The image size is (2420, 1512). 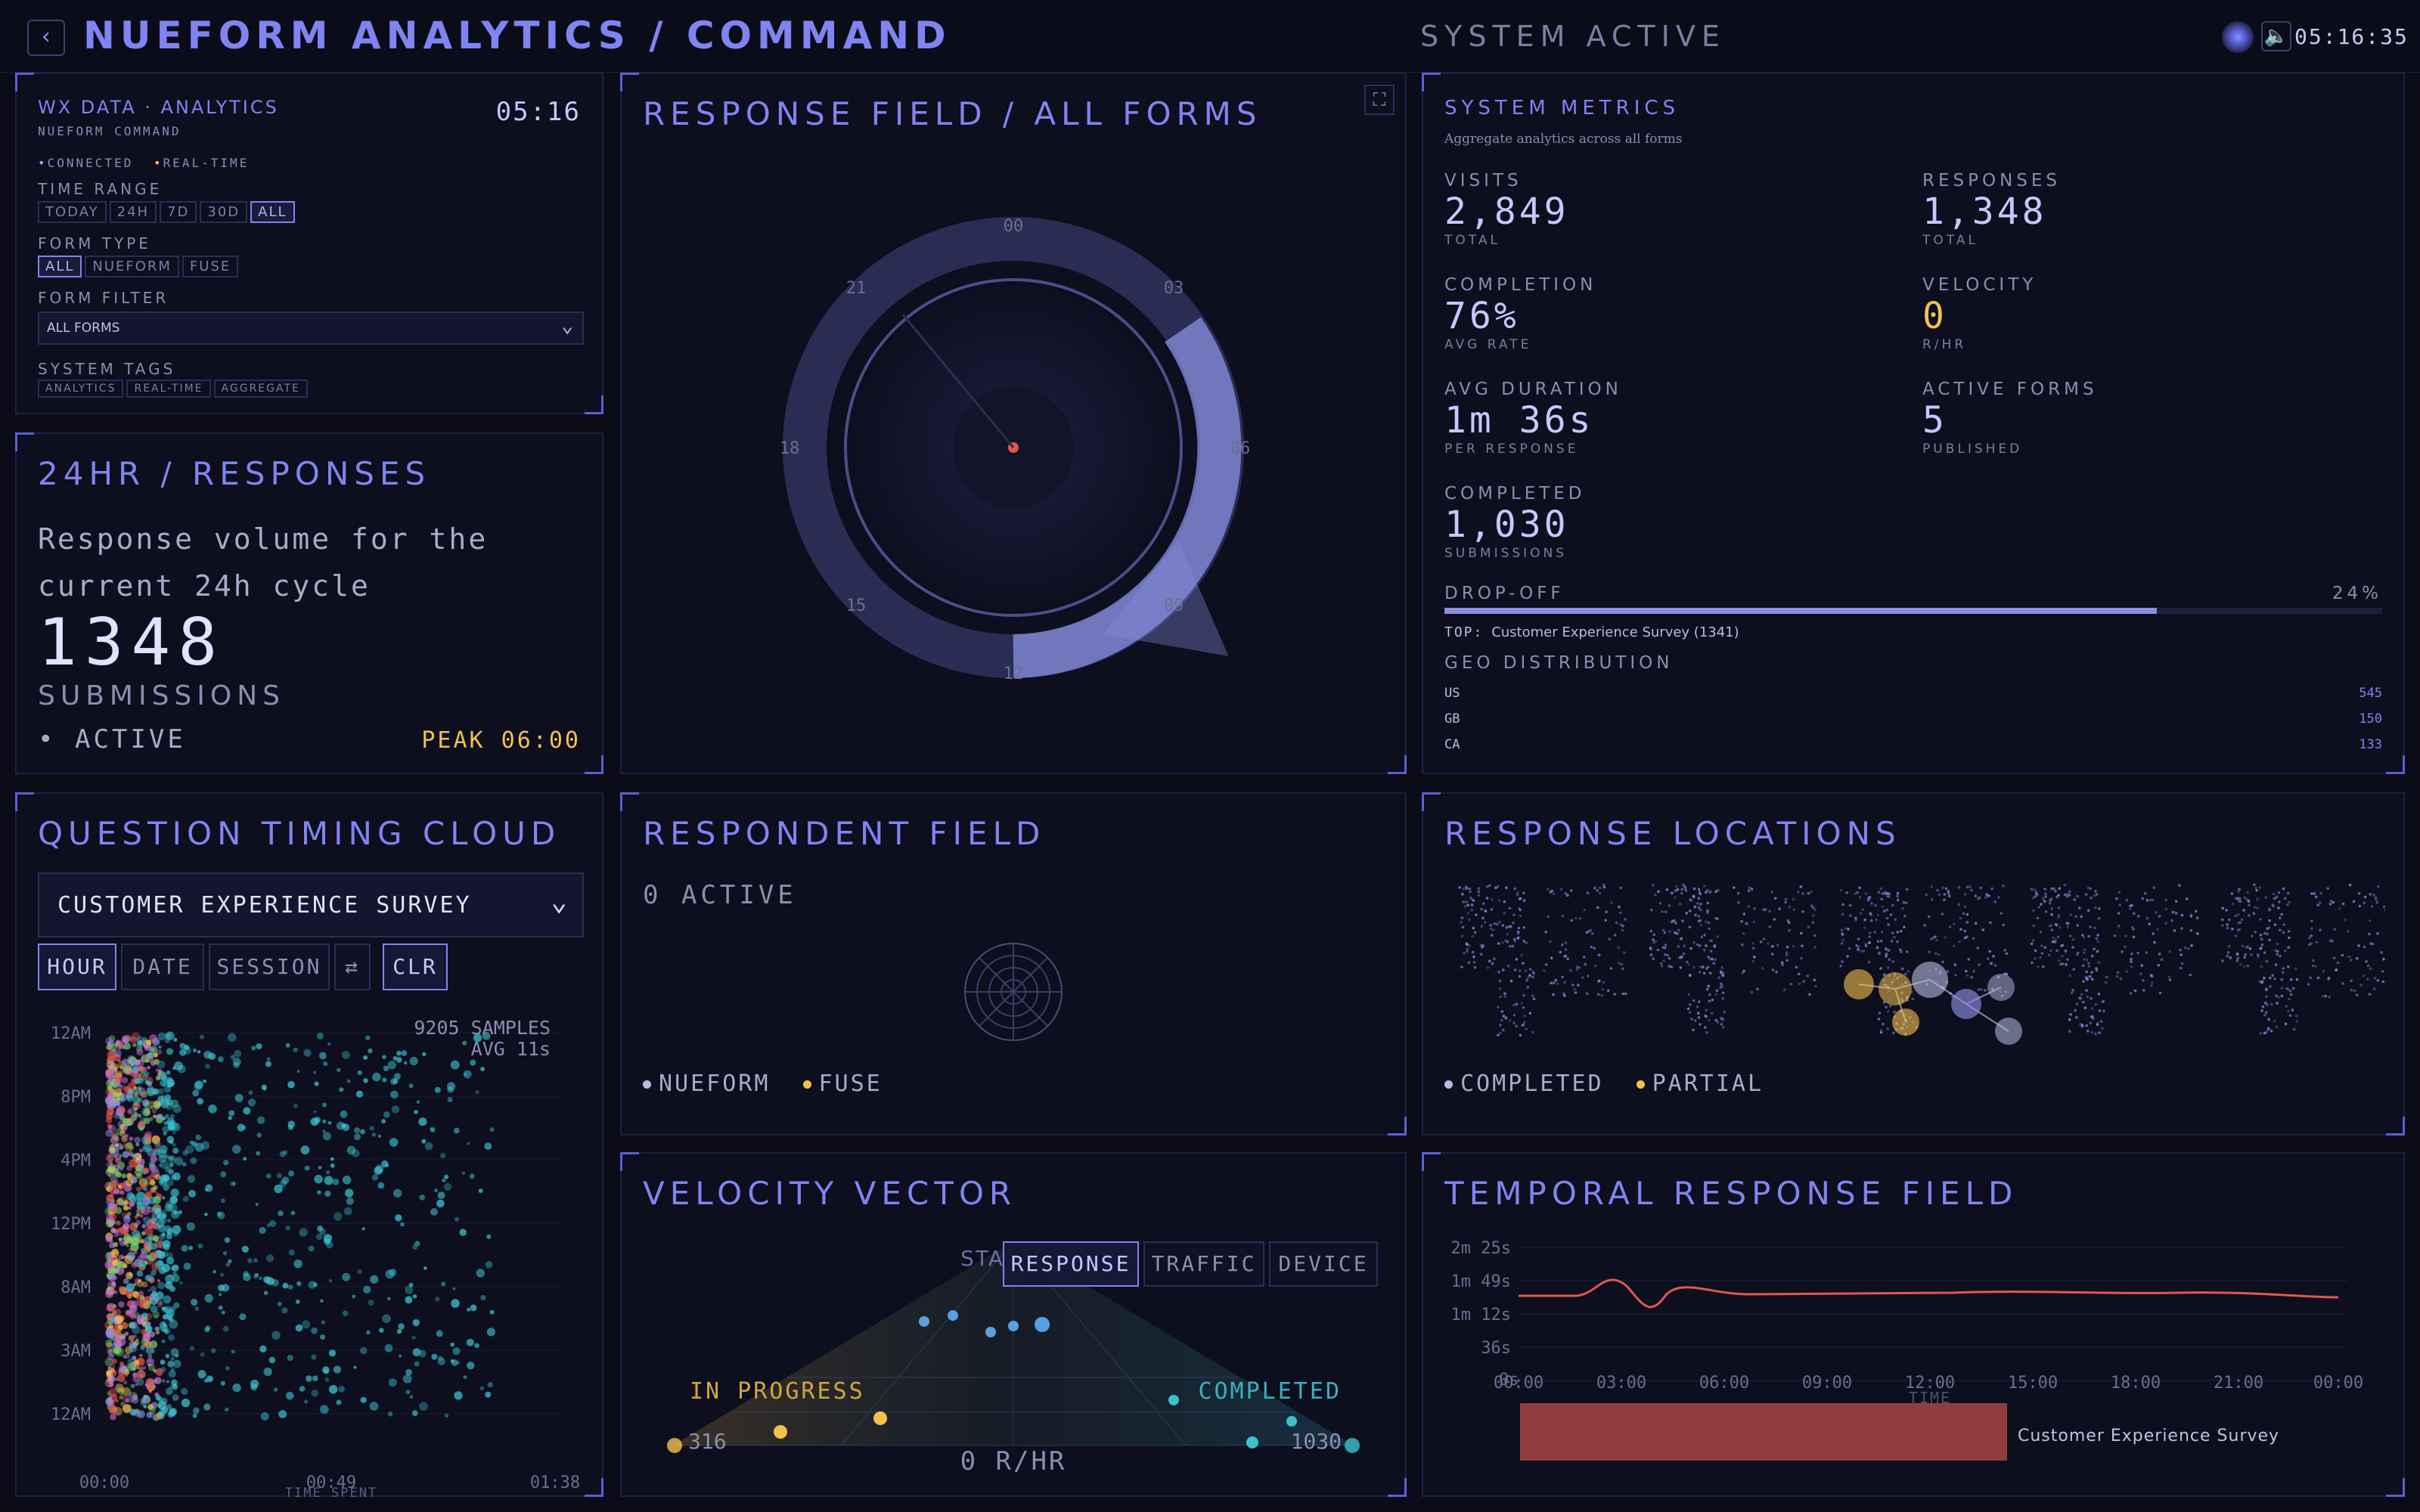 I want to click on form-filter-select: ALL FORMS ⌄, so click(x=311, y=328).